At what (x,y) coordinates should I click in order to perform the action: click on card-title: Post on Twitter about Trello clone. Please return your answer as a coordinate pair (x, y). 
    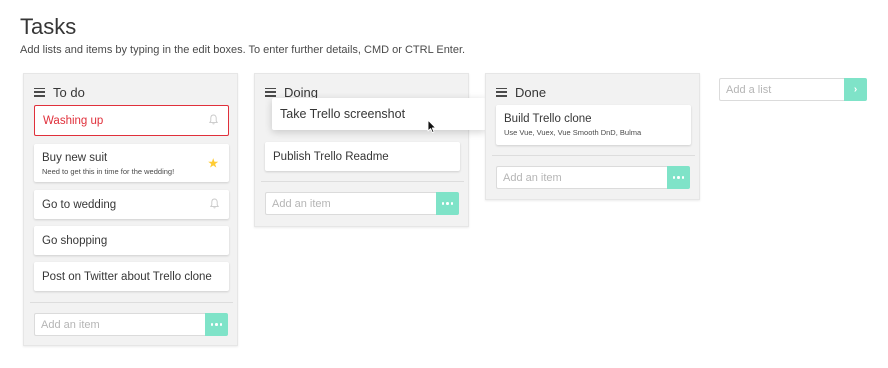
    Looking at the image, I should click on (127, 276).